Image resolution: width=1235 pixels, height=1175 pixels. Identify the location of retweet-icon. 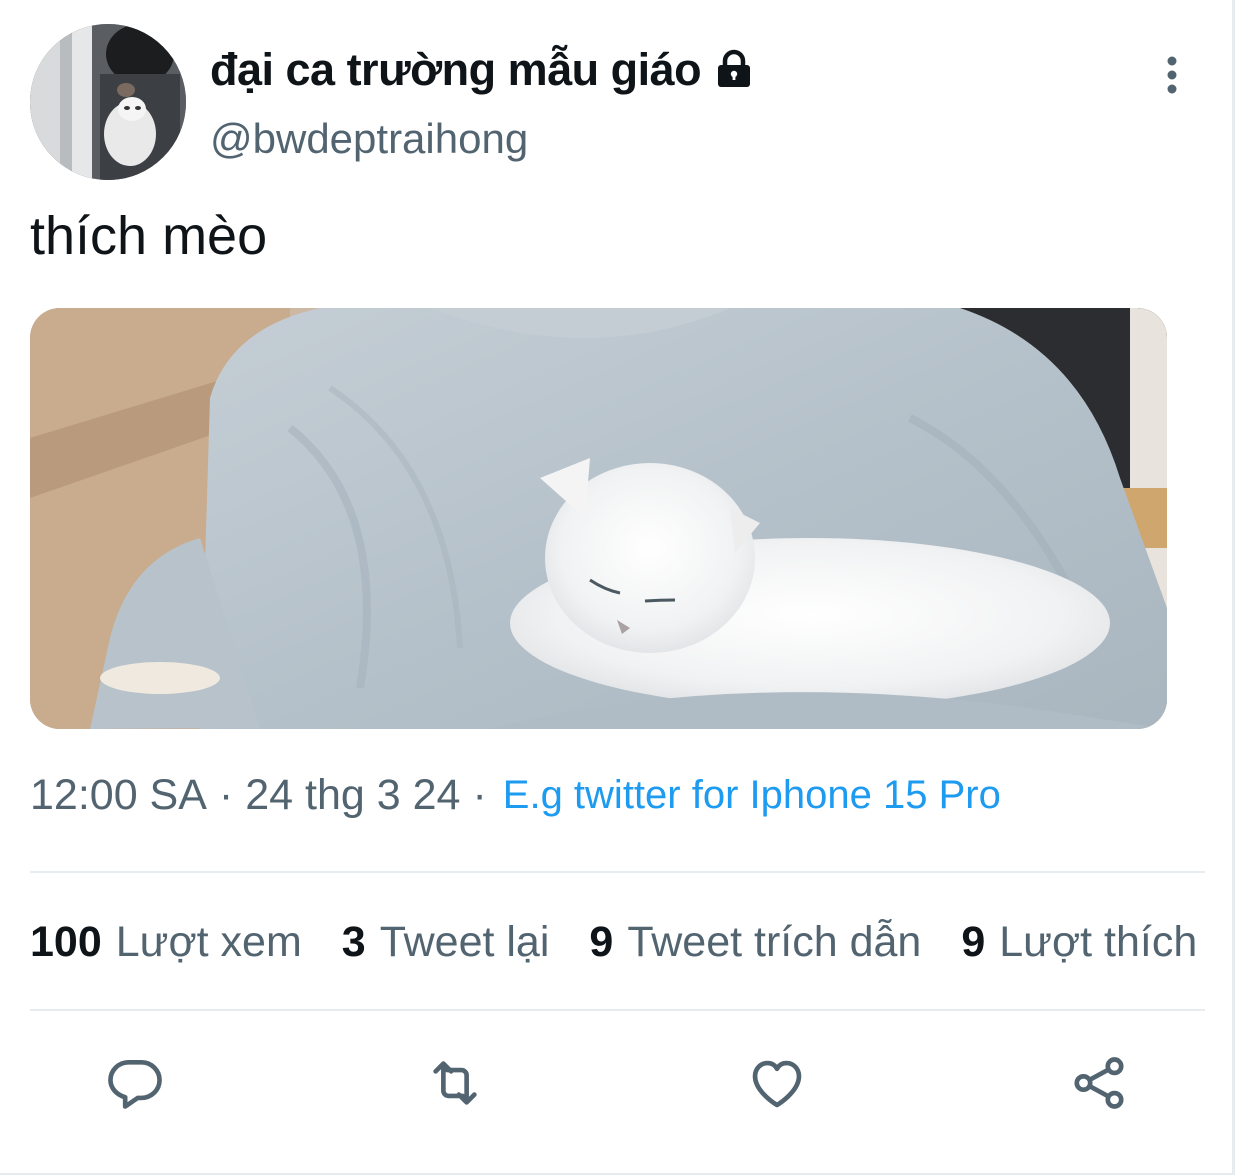
(455, 1083).